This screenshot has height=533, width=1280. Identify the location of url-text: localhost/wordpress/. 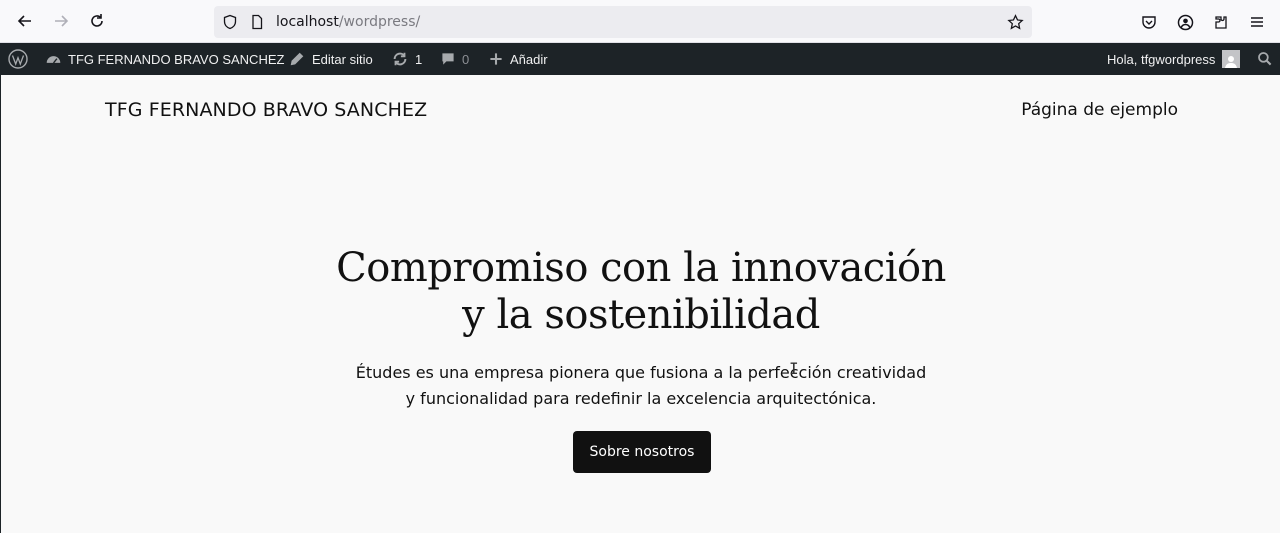
(348, 22).